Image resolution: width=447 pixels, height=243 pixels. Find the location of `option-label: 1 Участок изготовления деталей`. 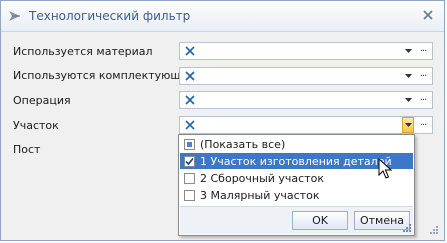

option-label: 1 Участок изготовления деталей is located at coordinates (296, 161).